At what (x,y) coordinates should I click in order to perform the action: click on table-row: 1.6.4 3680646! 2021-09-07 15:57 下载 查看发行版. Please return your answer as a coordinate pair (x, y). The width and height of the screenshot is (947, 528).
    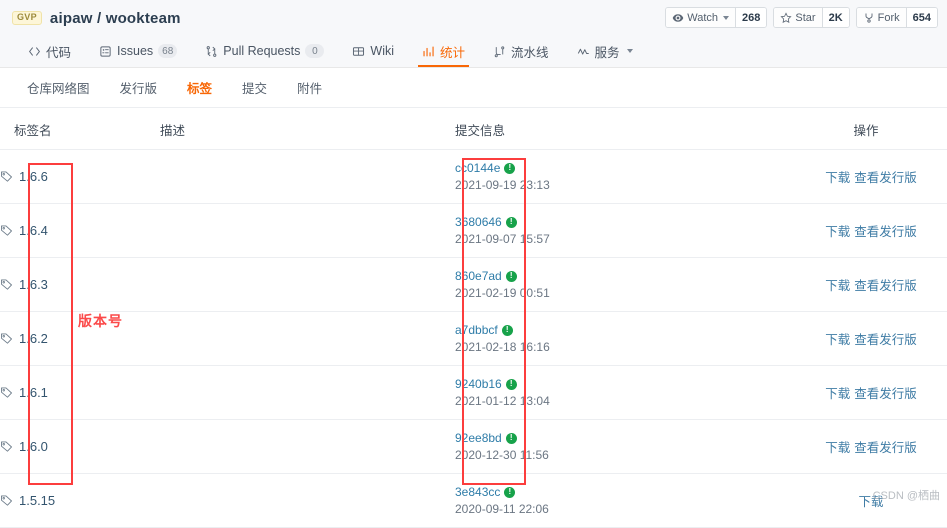
    Looking at the image, I should click on (473, 230).